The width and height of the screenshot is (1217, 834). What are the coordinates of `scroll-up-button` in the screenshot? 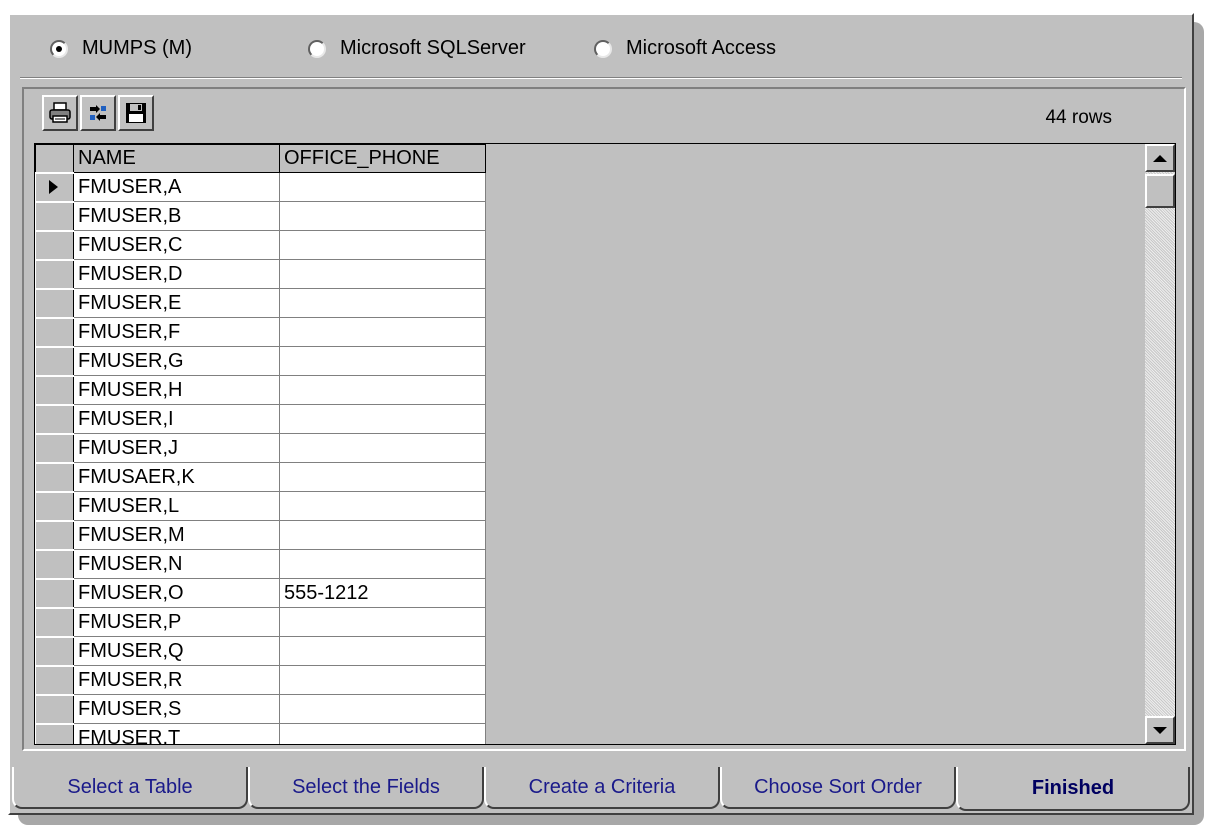 It's located at (1160, 158).